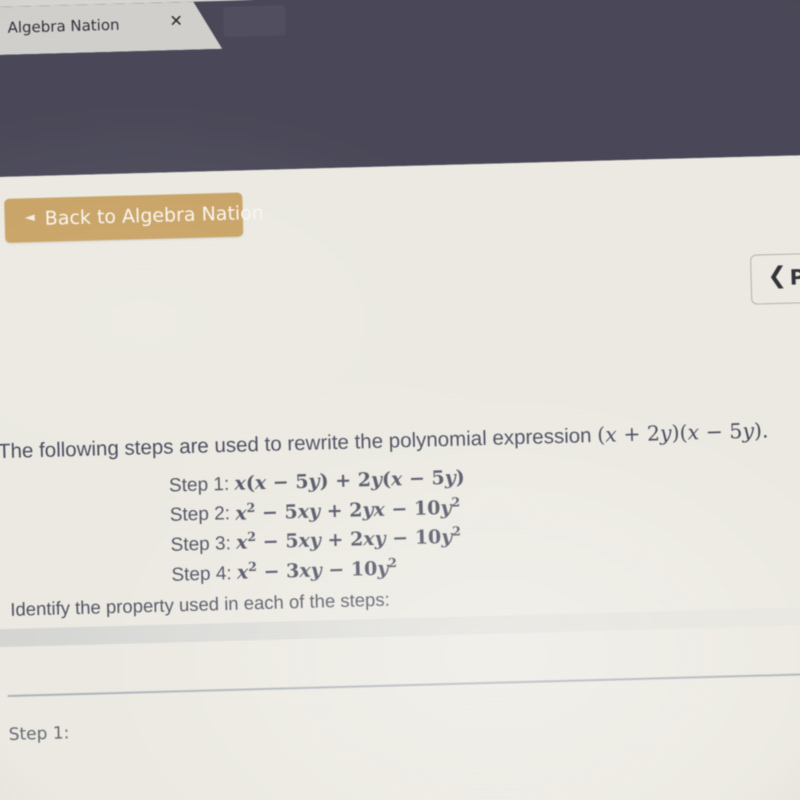 The height and width of the screenshot is (800, 800). What do you see at coordinates (350, 480) in the screenshot?
I see `step-math: x(x − 5y) + 2y(x − 5y)` at bounding box center [350, 480].